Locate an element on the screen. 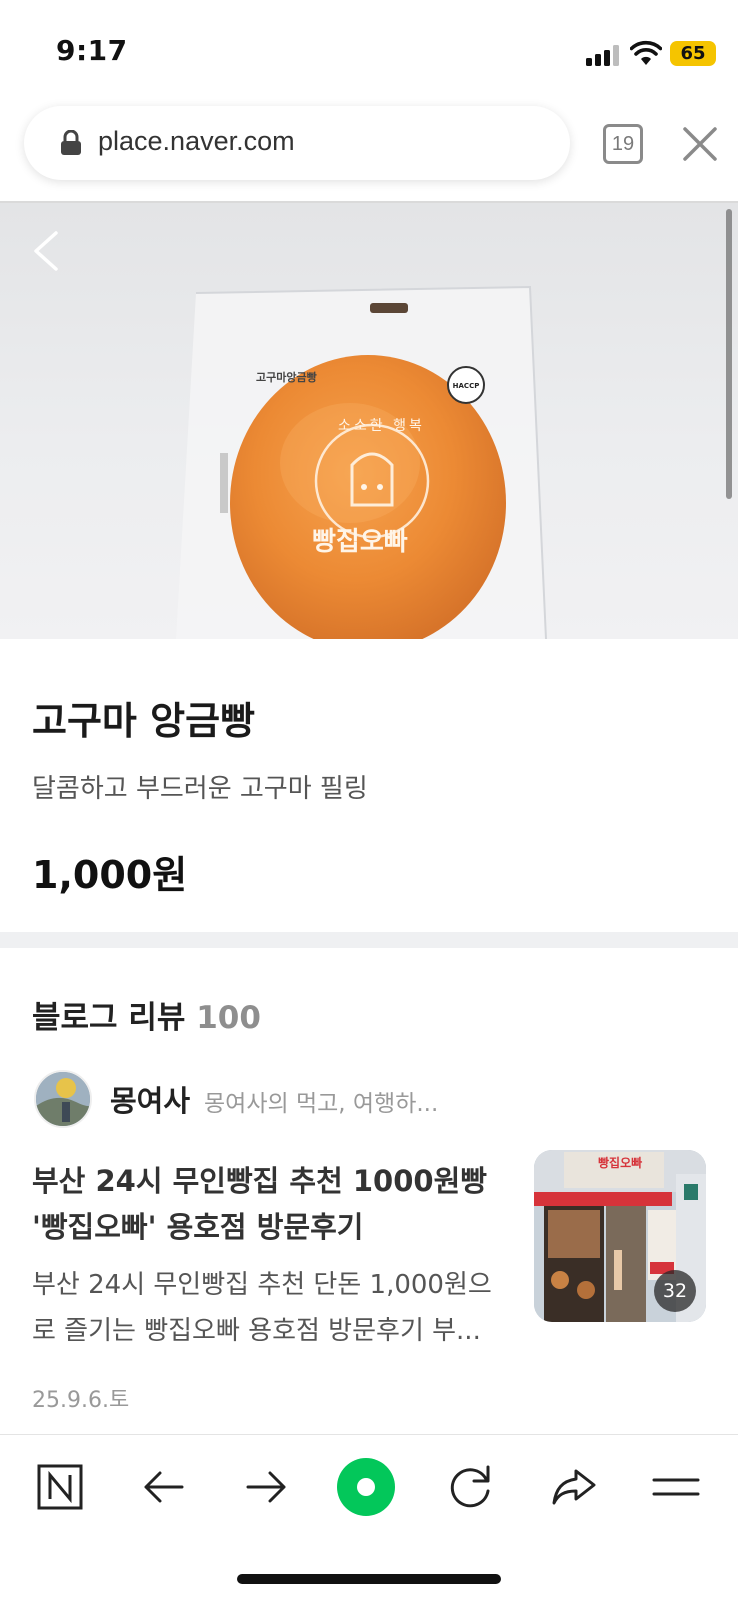 This screenshot has width=738, height=1600. blog-review-heading: 블로그 리뷰 100 is located at coordinates (146, 1014).